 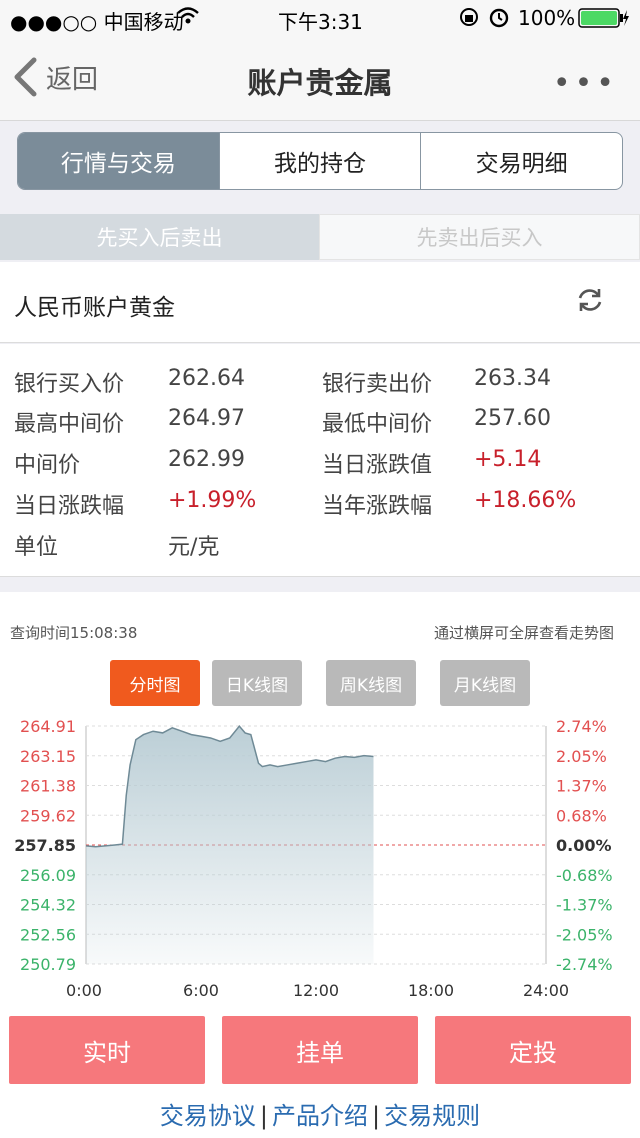 I want to click on y-tick-label: 261.38, so click(x=48, y=786).